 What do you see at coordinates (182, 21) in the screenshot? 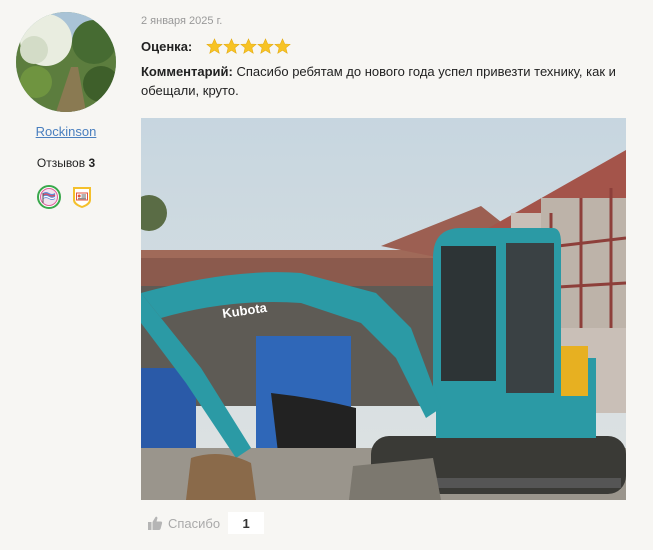
I see `review-date: 2 января 2025 г.` at bounding box center [182, 21].